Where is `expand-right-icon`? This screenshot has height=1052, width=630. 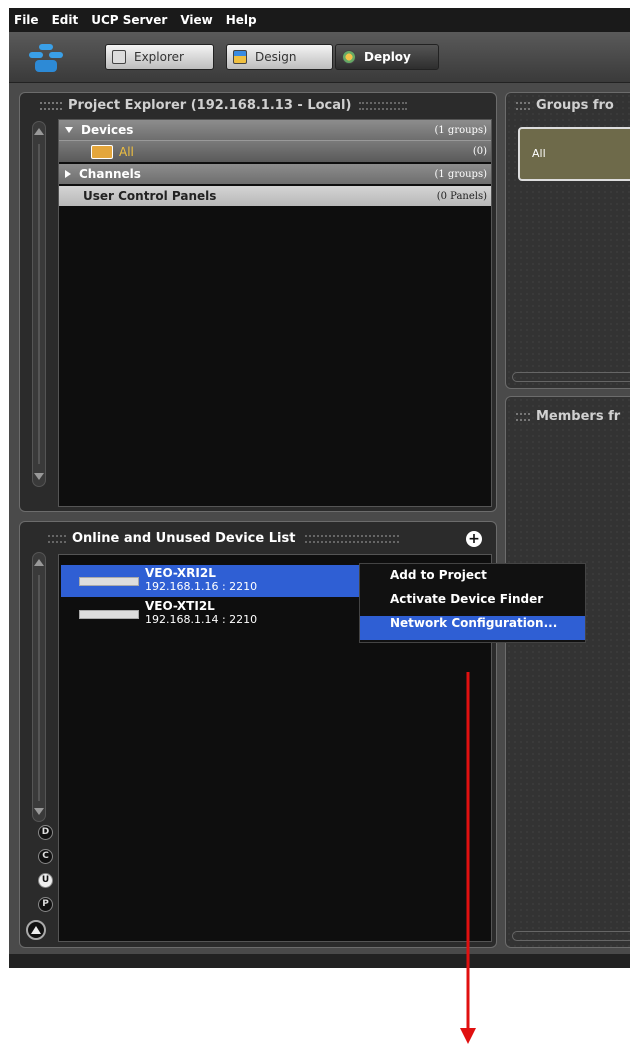 expand-right-icon is located at coordinates (68, 174).